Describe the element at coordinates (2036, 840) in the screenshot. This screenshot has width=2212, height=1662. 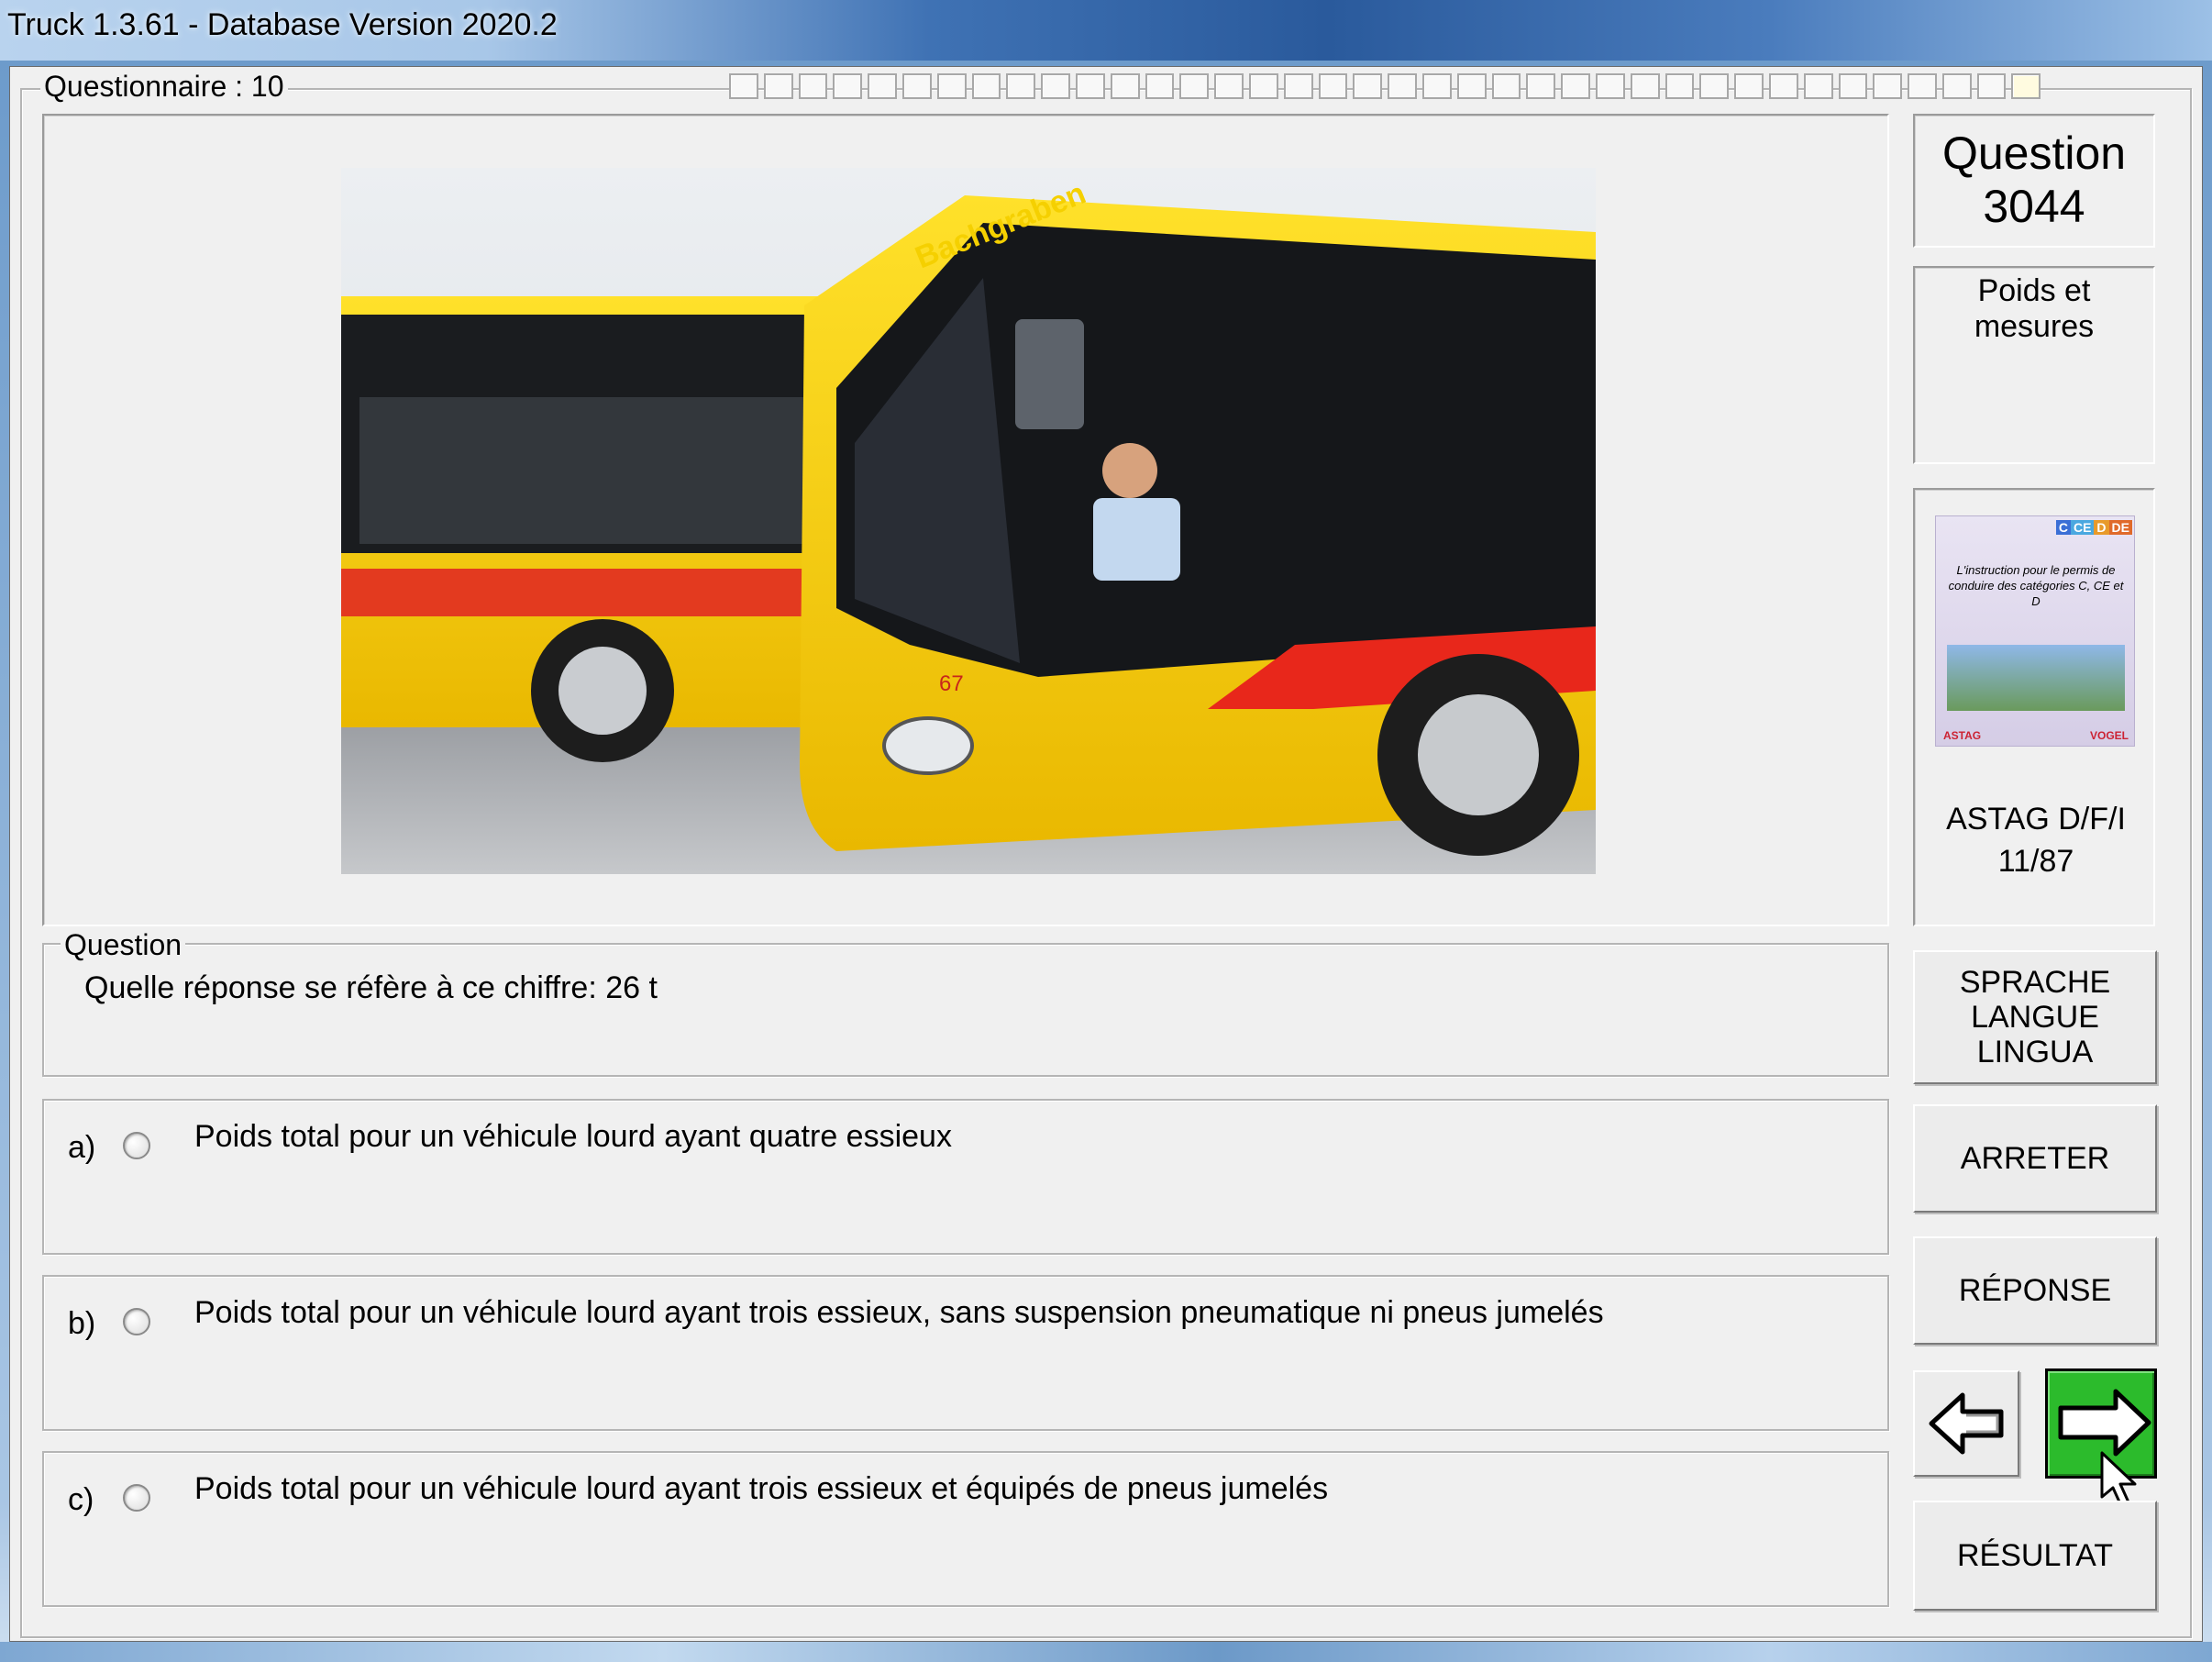
I see `source-caption: ASTAG D/F/I 11/87` at that location.